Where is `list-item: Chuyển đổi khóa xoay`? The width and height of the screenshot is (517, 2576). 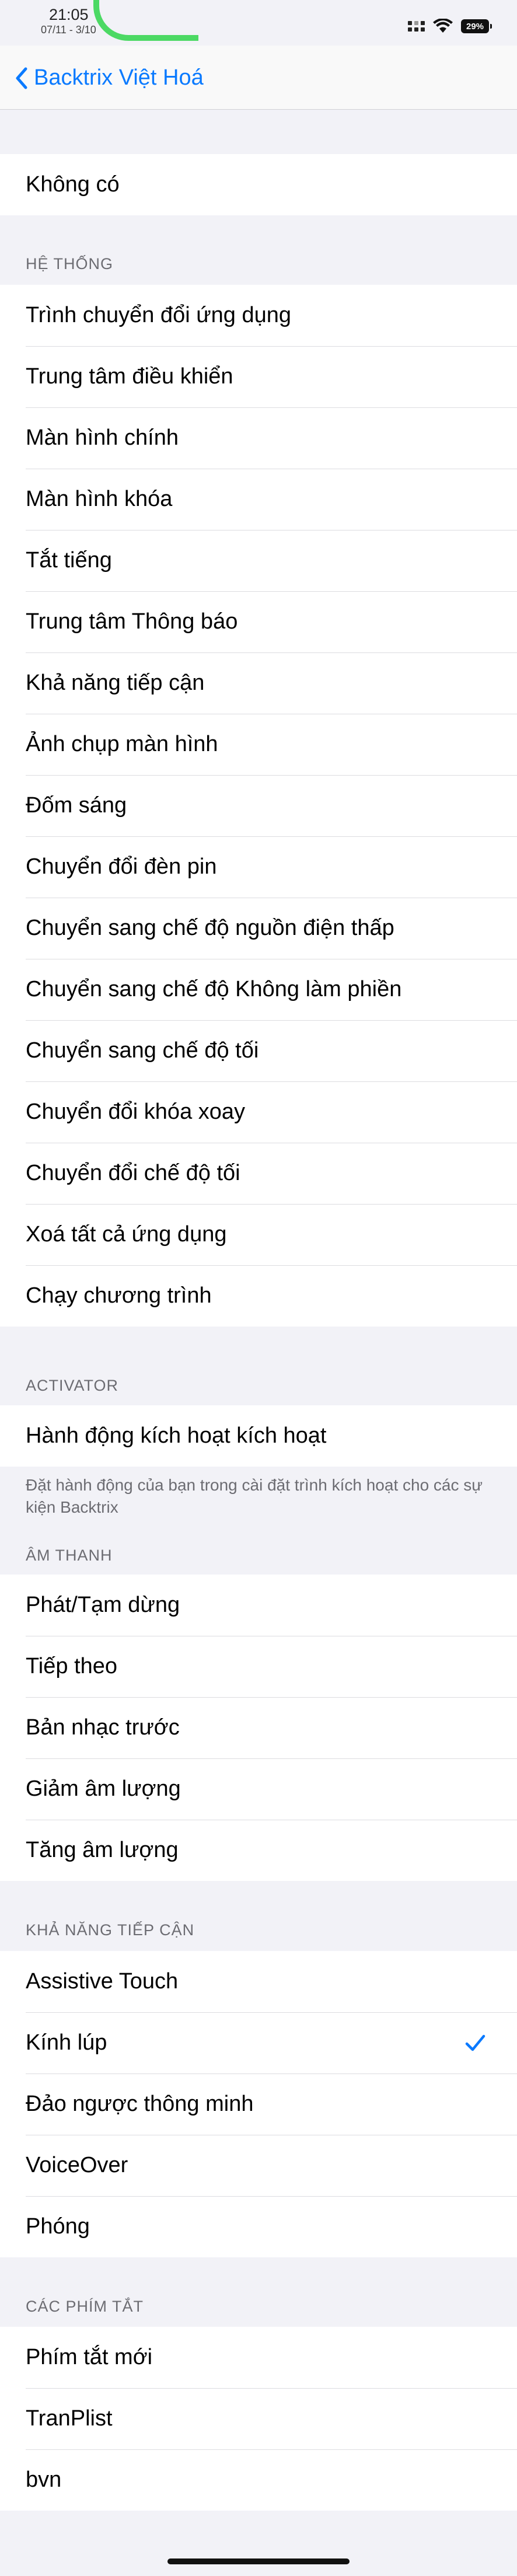
list-item: Chuyển đổi khóa xoay is located at coordinates (258, 1112).